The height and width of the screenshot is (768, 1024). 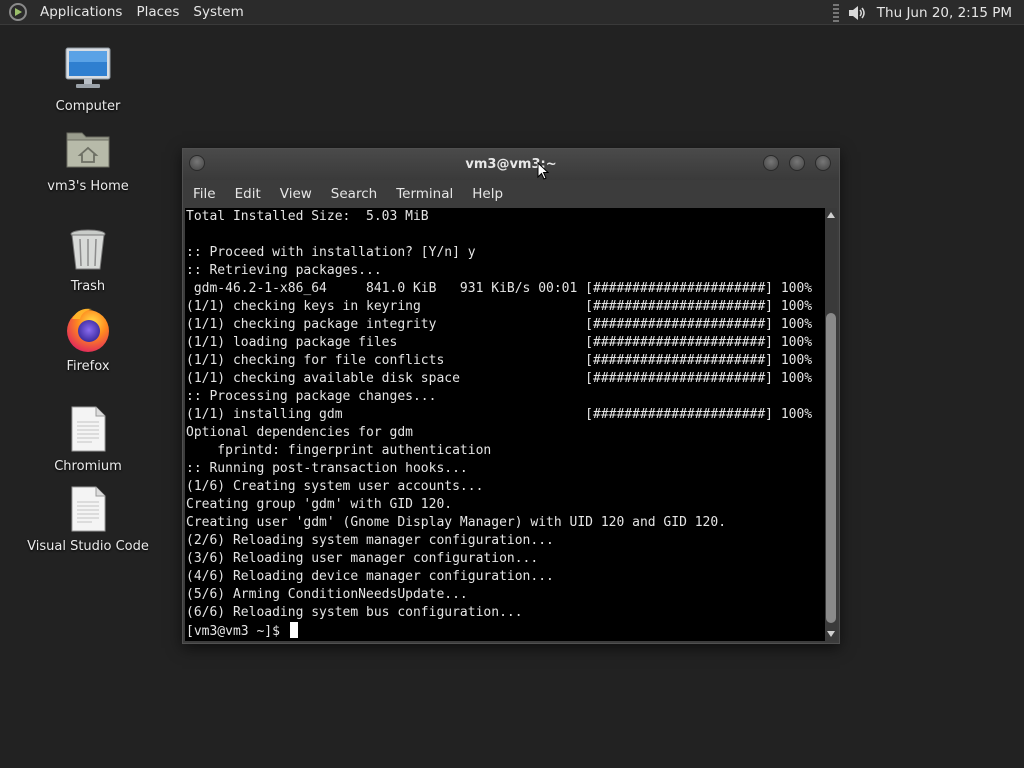 I want to click on terminal-line: Optional dependencies for gdm, so click(x=299, y=432).